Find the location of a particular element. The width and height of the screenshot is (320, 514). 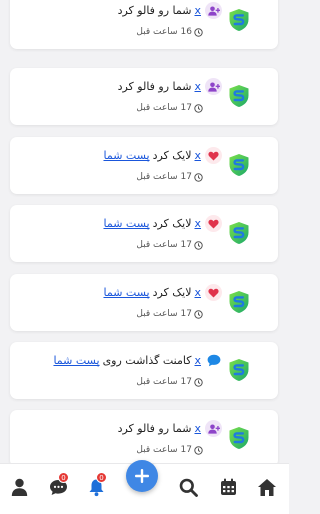

notifications-bell-icon: 0 is located at coordinates (96, 485).